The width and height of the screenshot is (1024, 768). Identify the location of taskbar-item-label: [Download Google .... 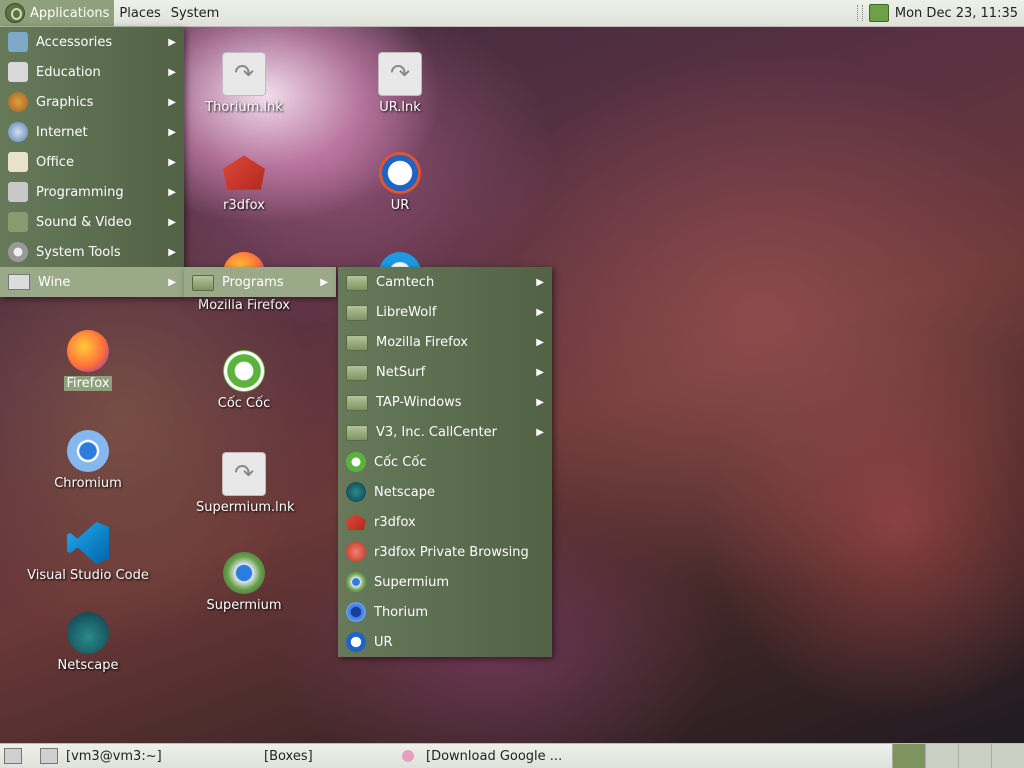
(494, 756).